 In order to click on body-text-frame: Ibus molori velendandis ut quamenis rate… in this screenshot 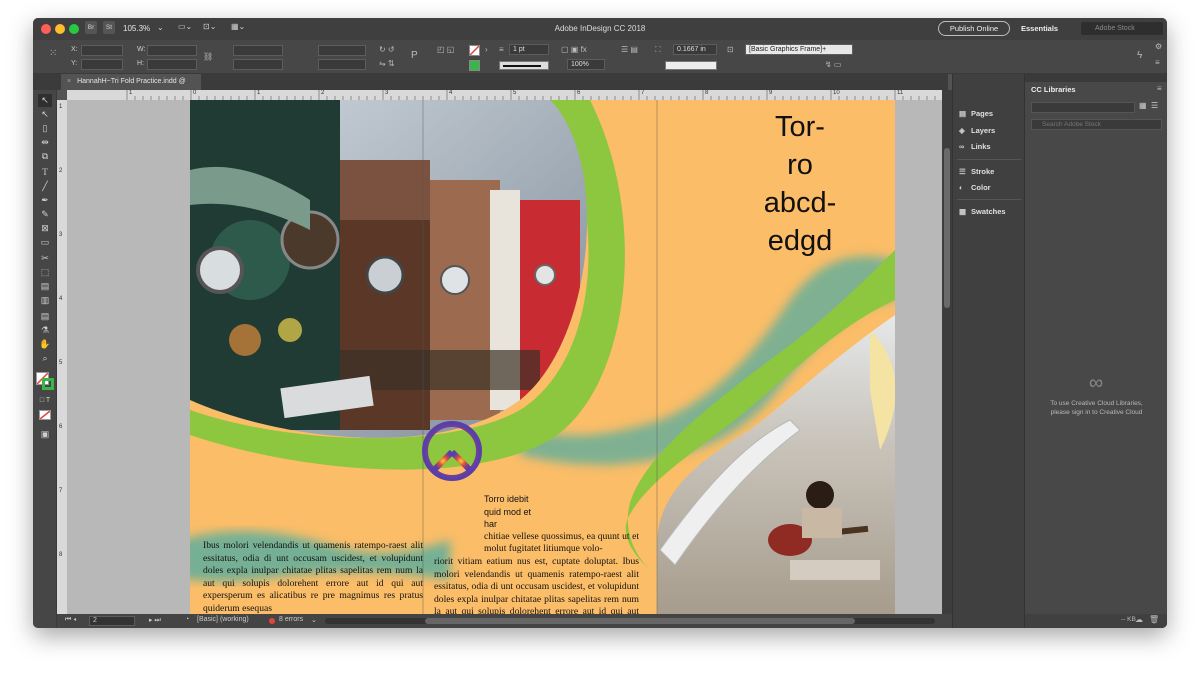, I will do `click(313, 577)`.